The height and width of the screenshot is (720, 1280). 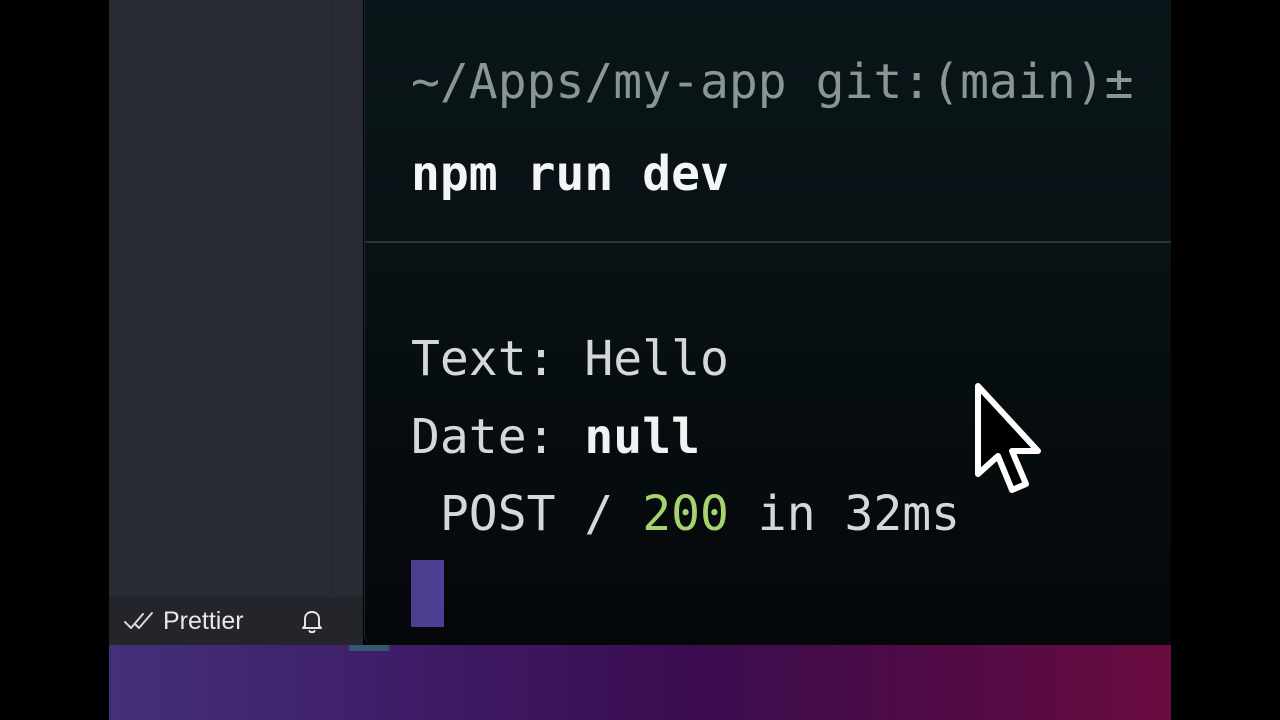 What do you see at coordinates (527, 514) in the screenshot?
I see `request-method: POST /` at bounding box center [527, 514].